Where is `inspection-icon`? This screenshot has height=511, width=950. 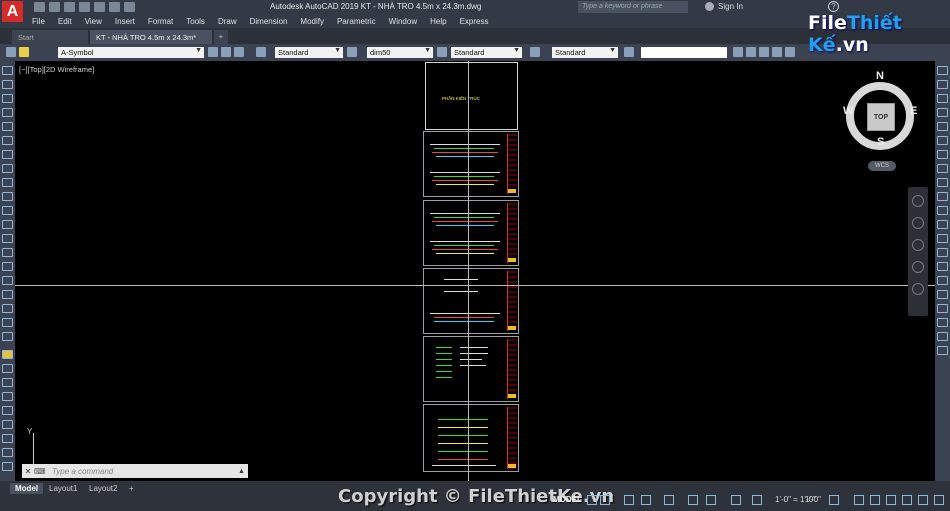
inspection-icon is located at coordinates (942, 280).